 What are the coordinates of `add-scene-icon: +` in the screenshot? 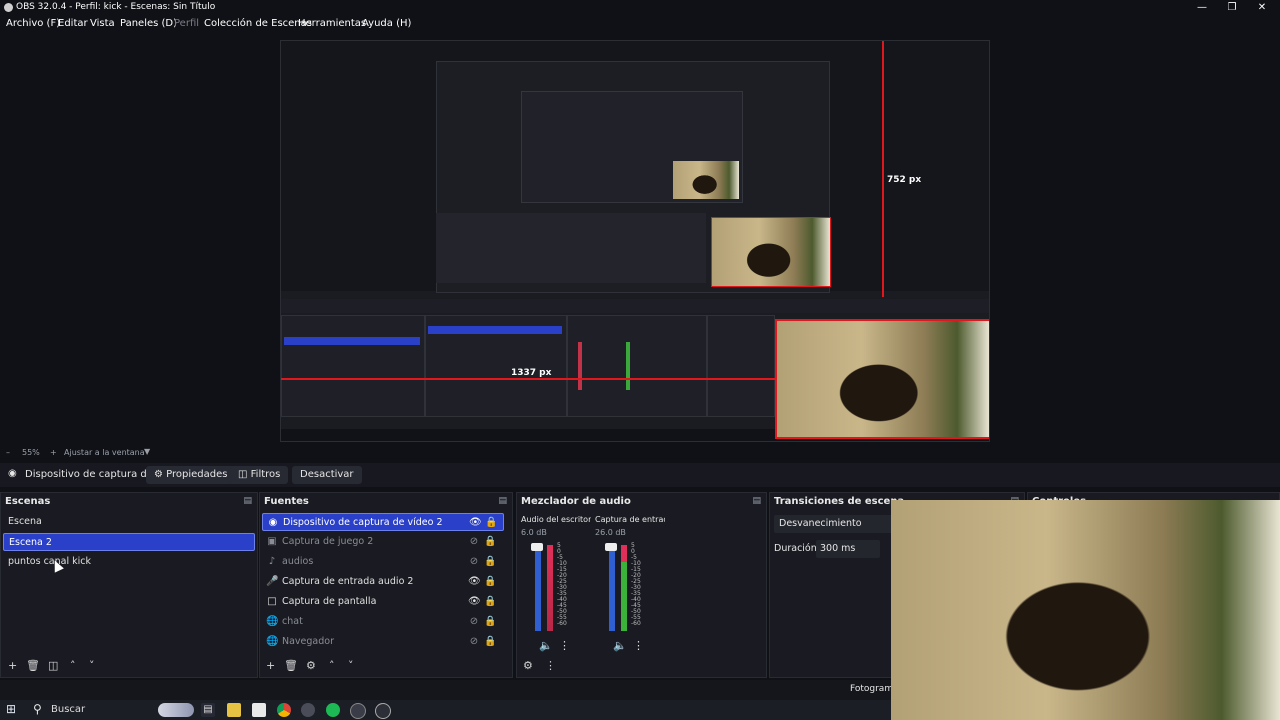 It's located at (12, 665).